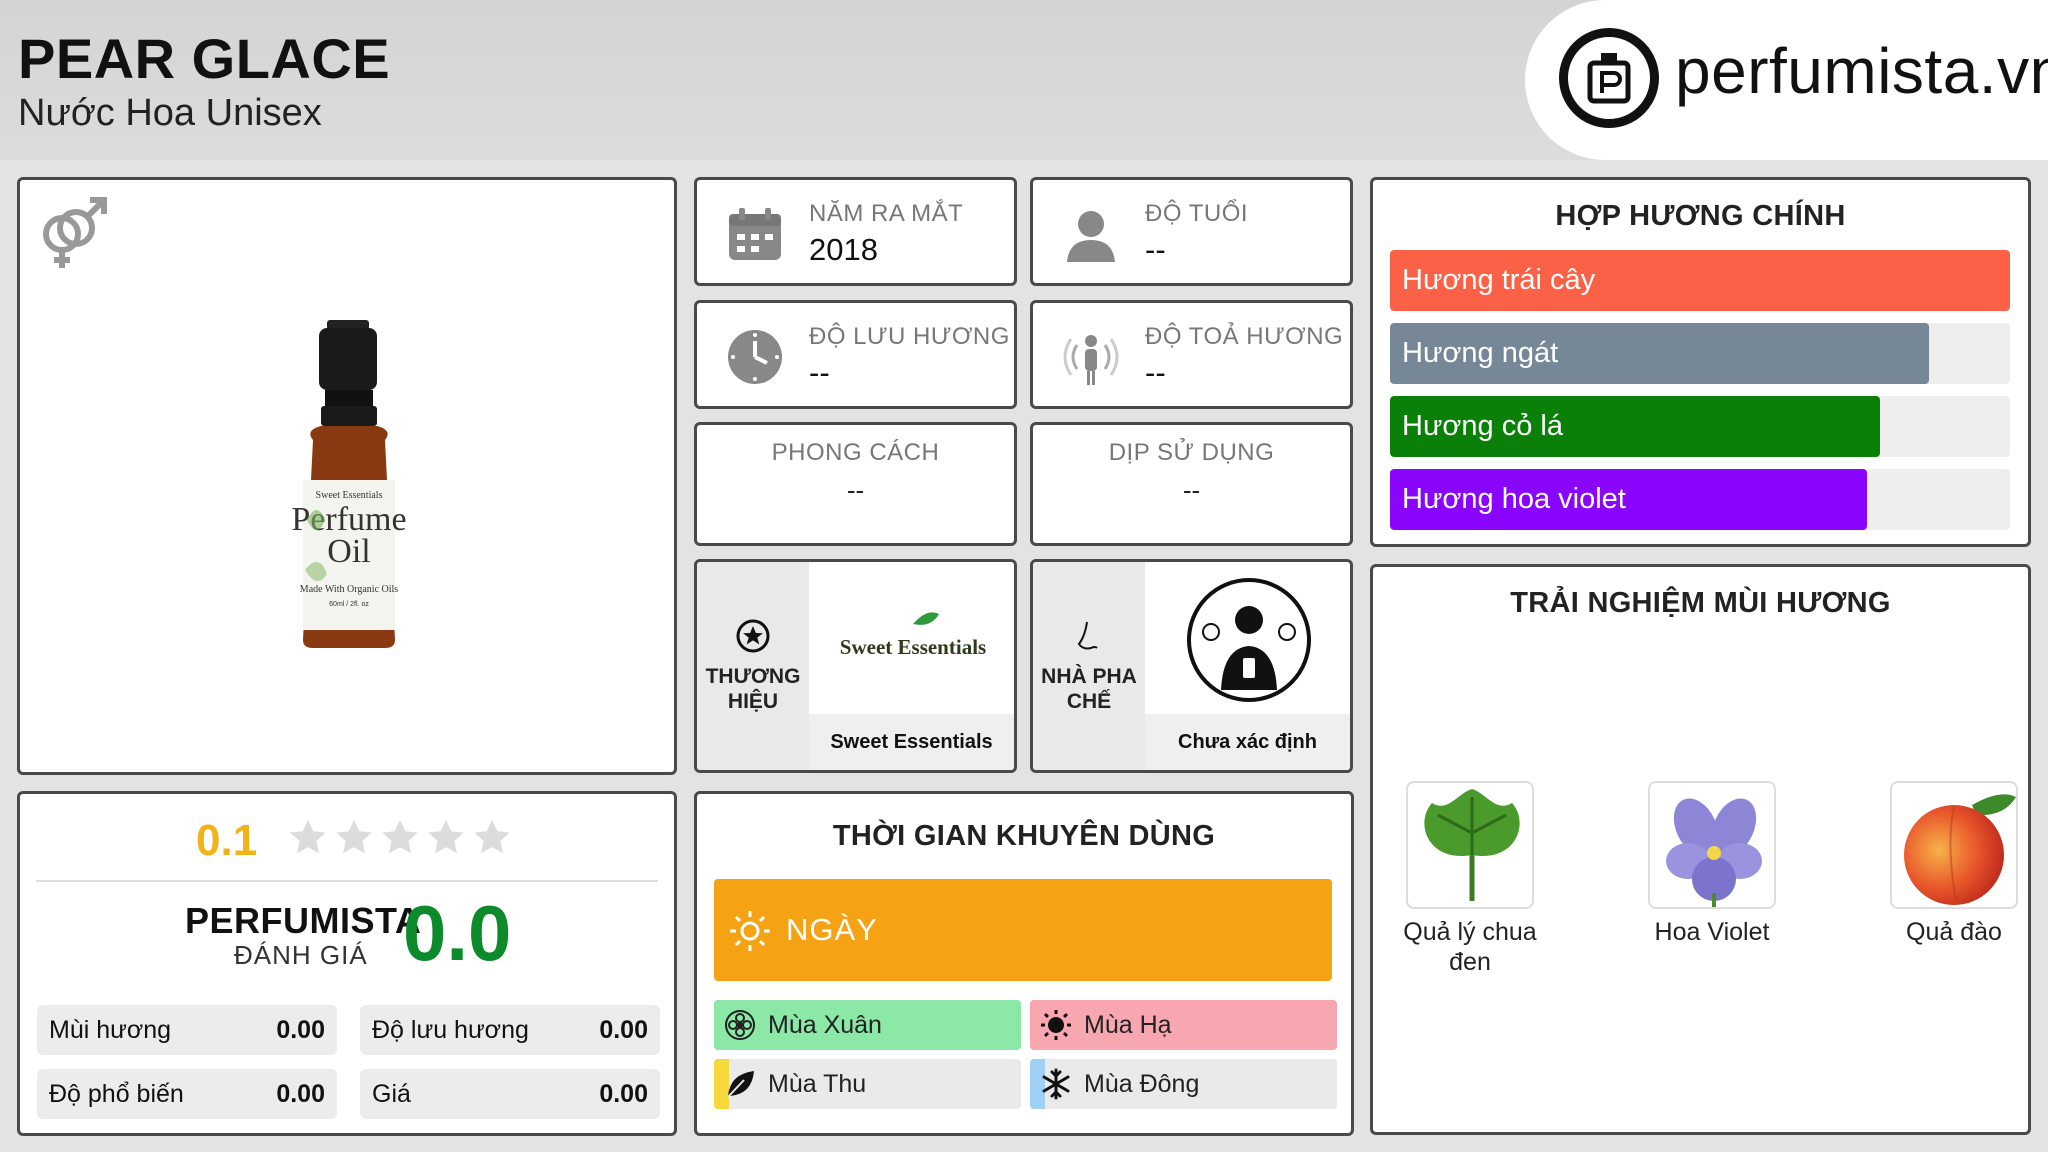 The height and width of the screenshot is (1152, 2048). What do you see at coordinates (1191, 354) in the screenshot?
I see `sillage-box: ĐỘ TOẢ HƯƠNG --` at bounding box center [1191, 354].